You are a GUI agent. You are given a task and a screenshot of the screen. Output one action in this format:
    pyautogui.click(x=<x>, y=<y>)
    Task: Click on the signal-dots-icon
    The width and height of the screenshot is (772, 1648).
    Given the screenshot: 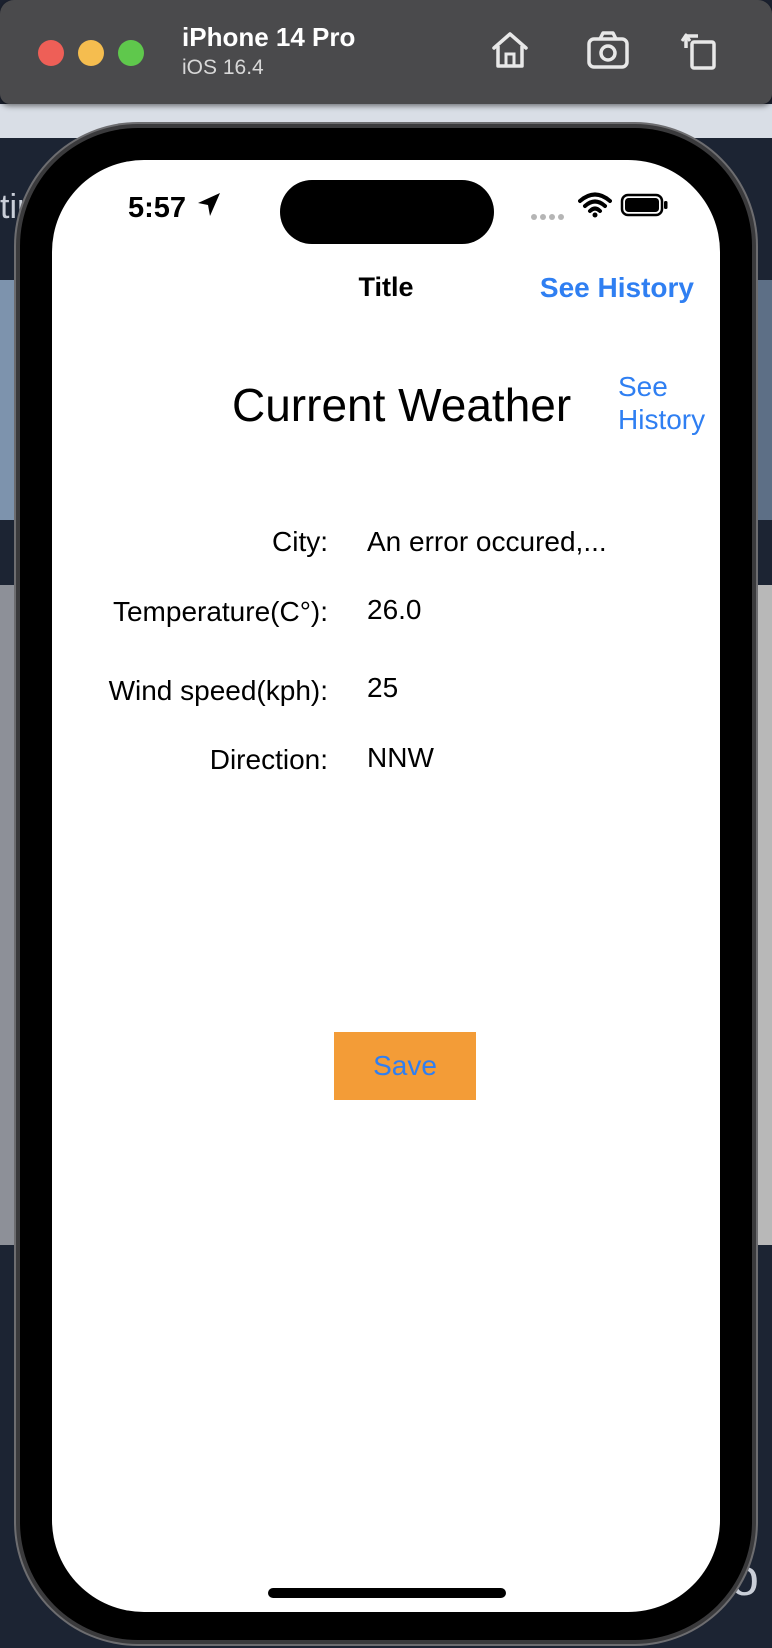 What is the action you would take?
    pyautogui.click(x=548, y=214)
    